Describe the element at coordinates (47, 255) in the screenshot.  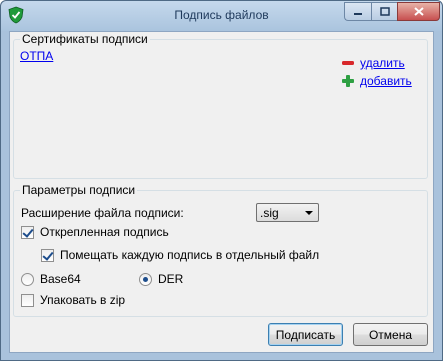
I see `separate-file-check` at that location.